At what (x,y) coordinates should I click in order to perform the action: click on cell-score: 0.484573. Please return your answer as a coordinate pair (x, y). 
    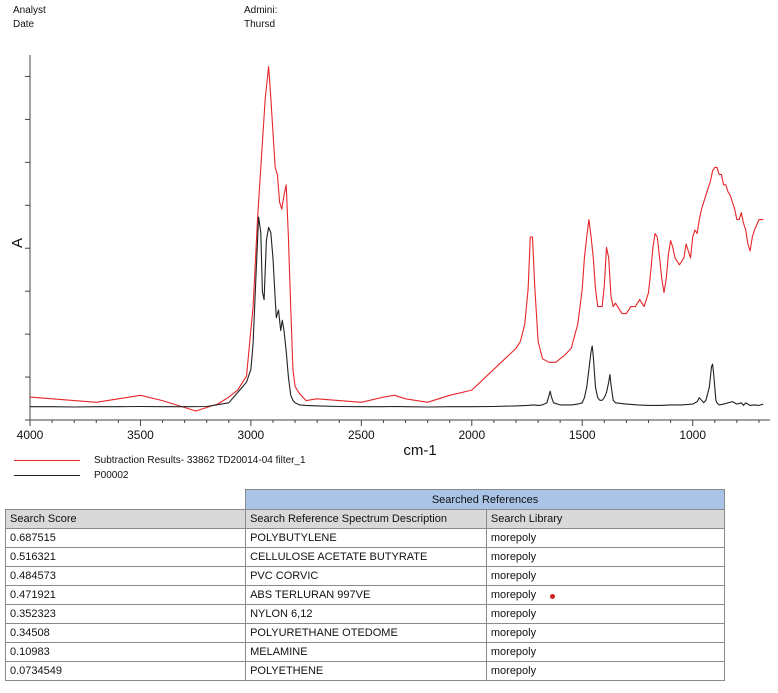
    Looking at the image, I should click on (125, 576).